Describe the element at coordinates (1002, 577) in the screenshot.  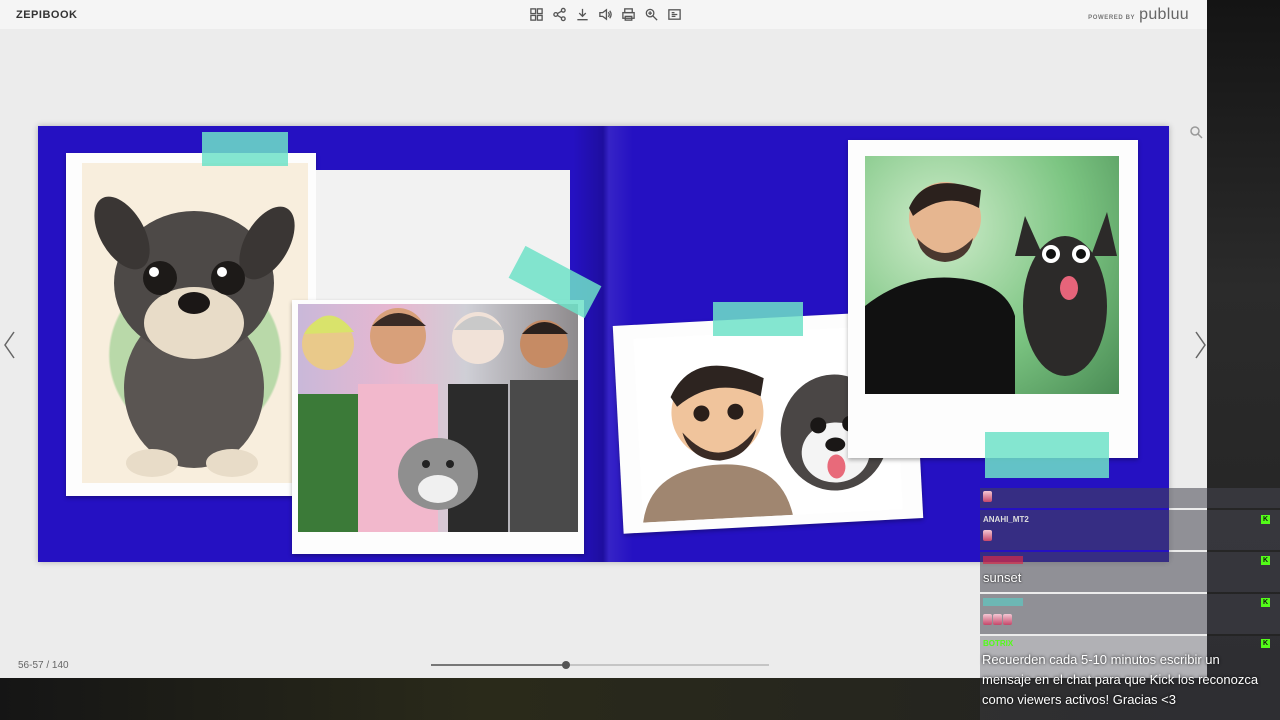
I see `chat-message-text: sunset` at that location.